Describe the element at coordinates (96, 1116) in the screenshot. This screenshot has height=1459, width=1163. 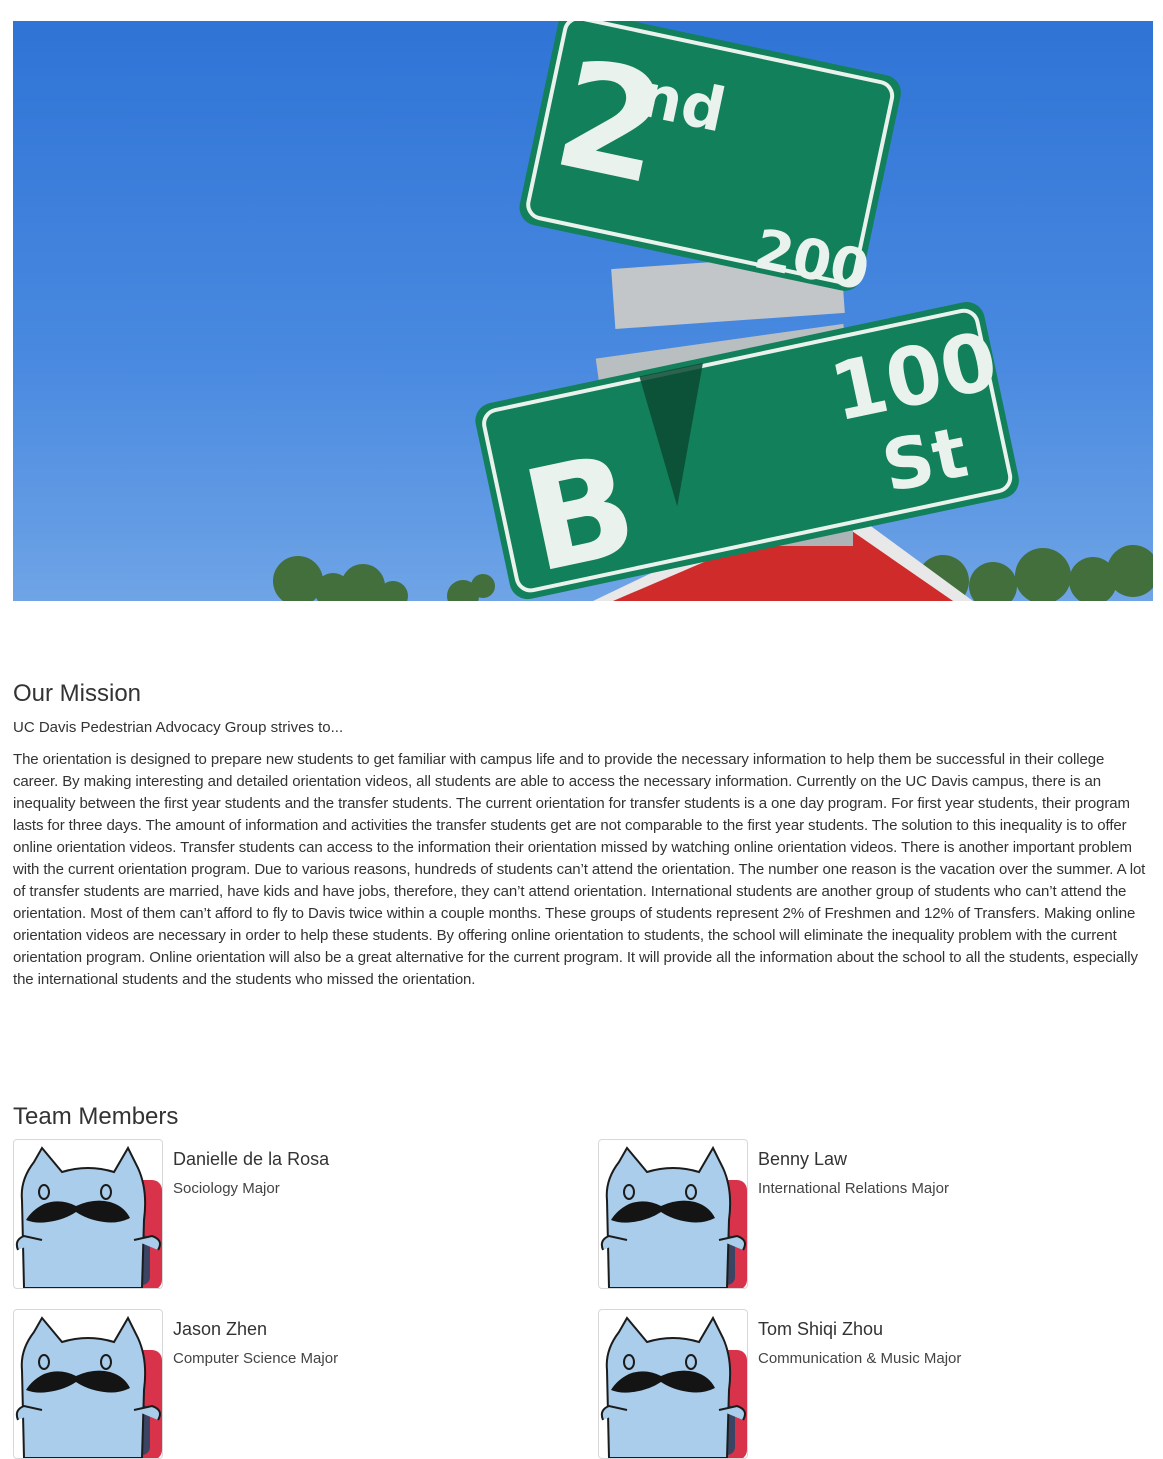
I see `team-title: Team Members` at that location.